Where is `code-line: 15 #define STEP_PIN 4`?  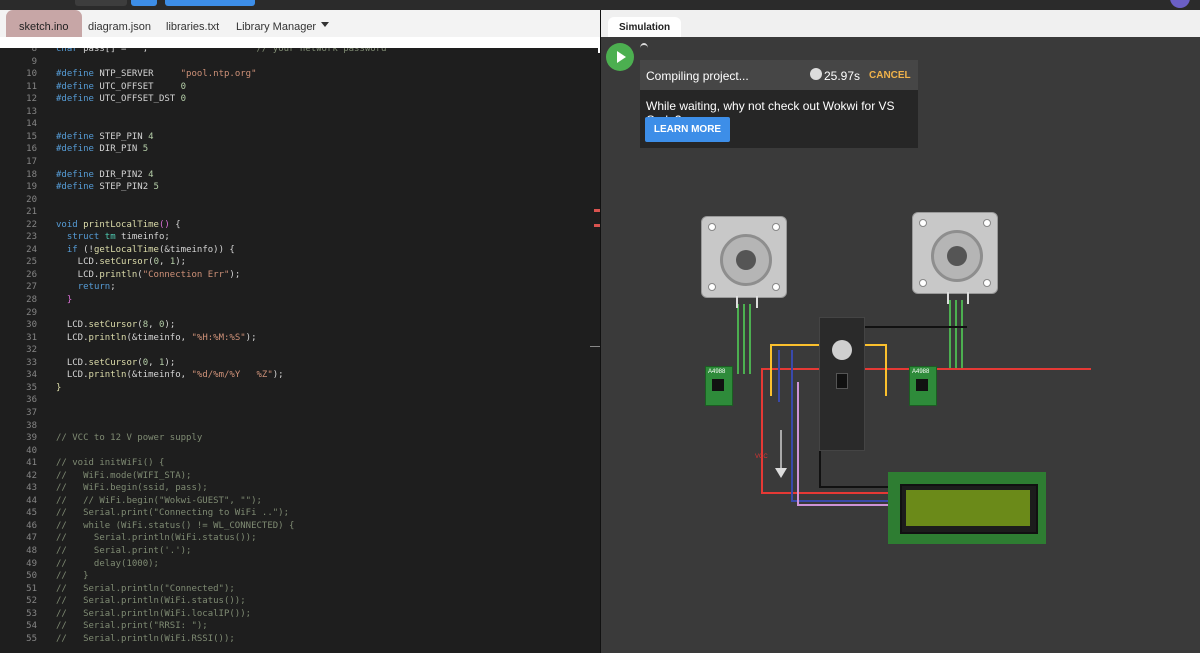
code-line: 15 #define STEP_PIN 4 is located at coordinates (299, 138).